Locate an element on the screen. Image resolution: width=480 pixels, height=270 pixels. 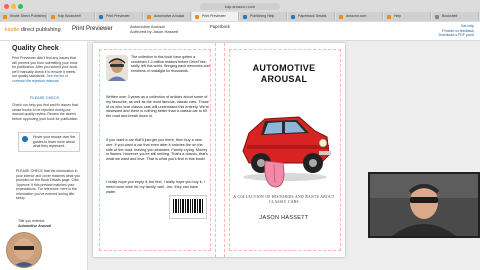
browser-tab: Automotive Arousal is located at coordinates (167, 16).